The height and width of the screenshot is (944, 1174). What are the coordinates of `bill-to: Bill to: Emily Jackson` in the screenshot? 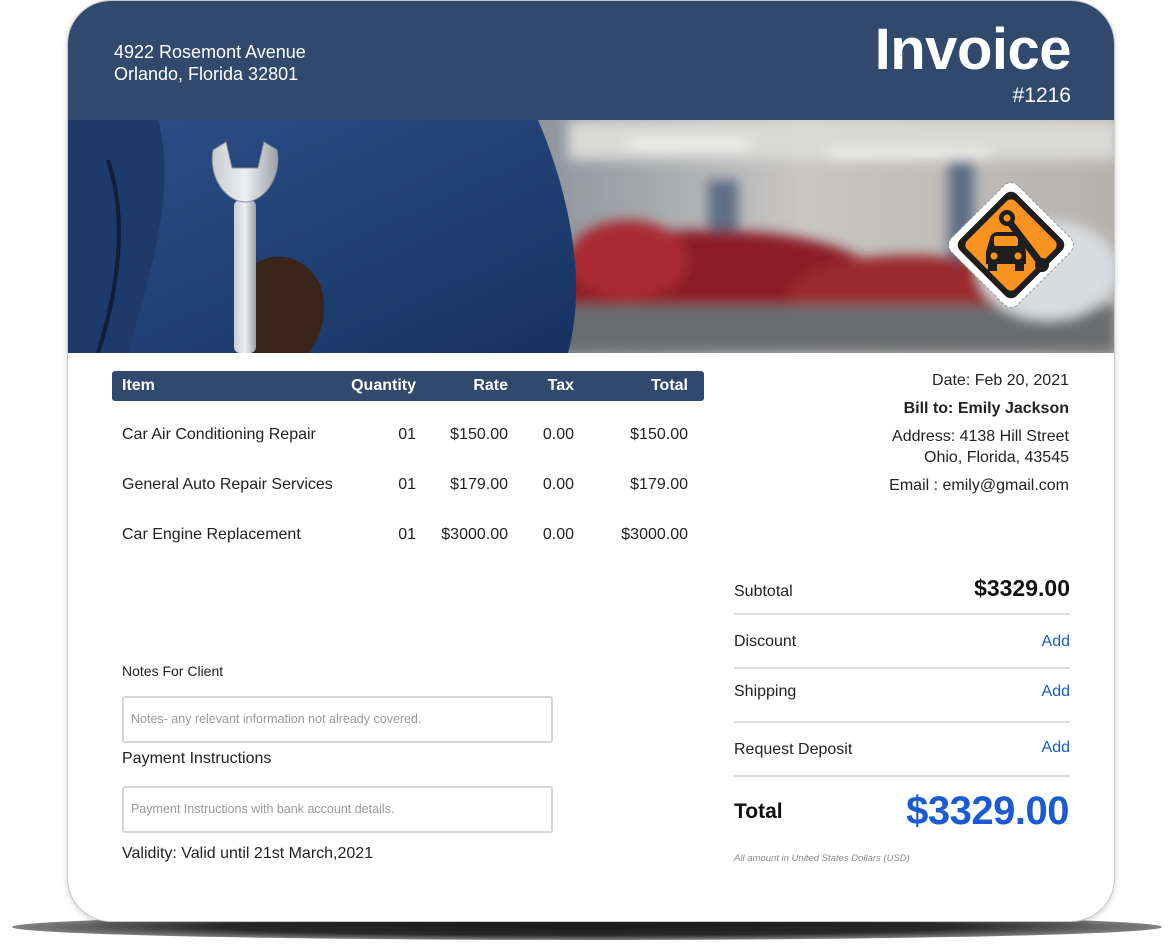 It's located at (986, 408).